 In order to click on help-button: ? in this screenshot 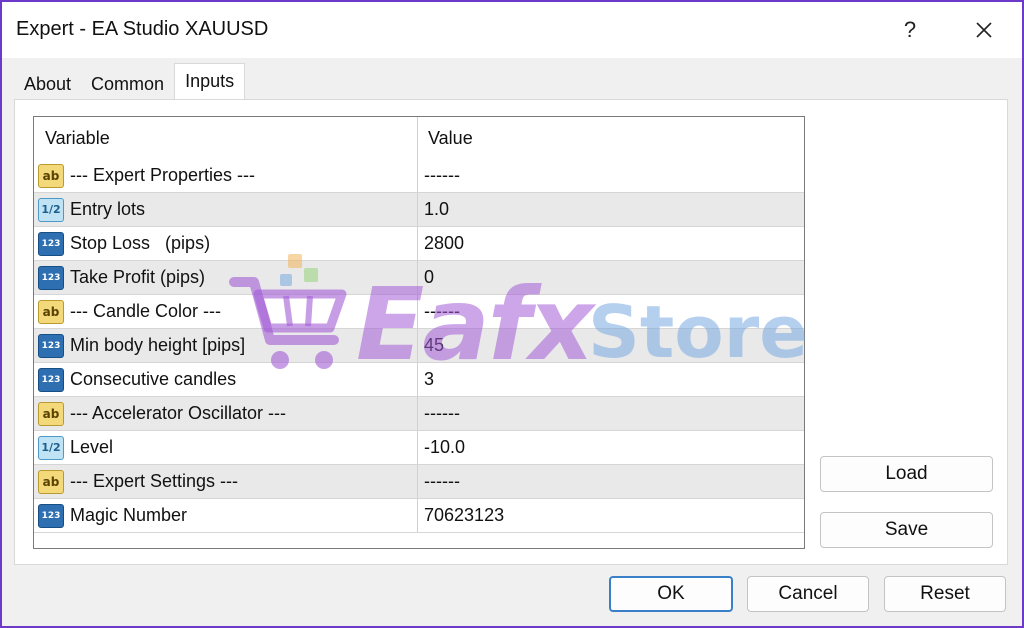, I will do `click(910, 30)`.